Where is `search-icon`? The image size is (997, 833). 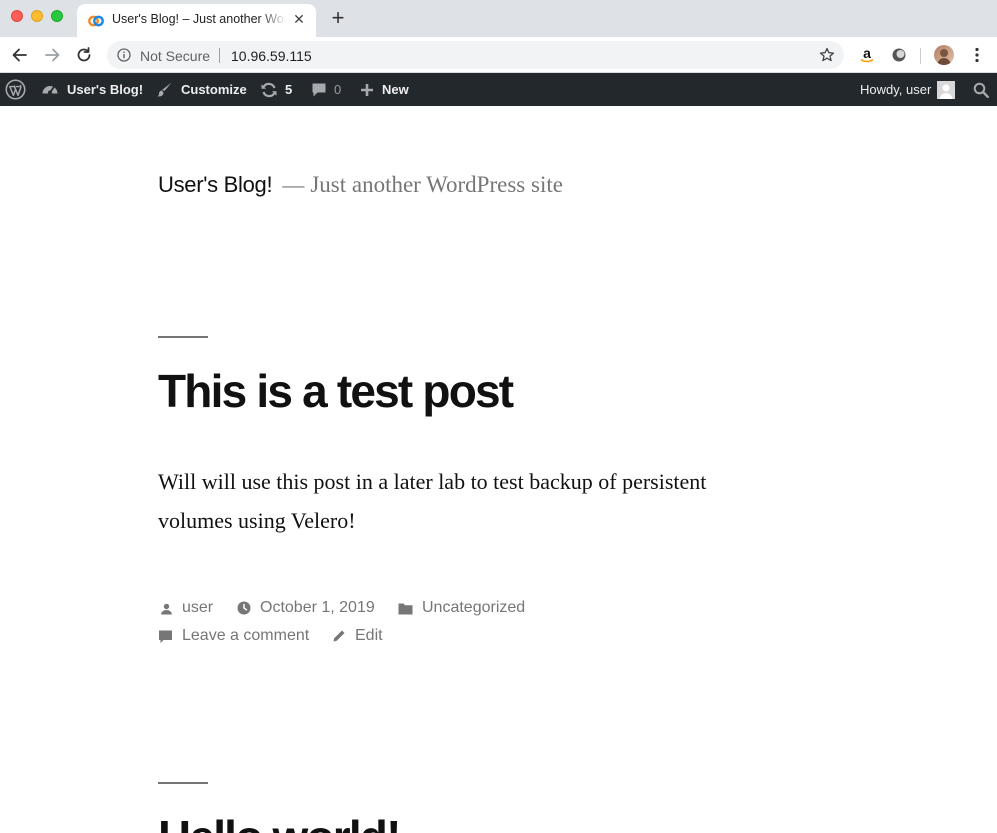 search-icon is located at coordinates (981, 90).